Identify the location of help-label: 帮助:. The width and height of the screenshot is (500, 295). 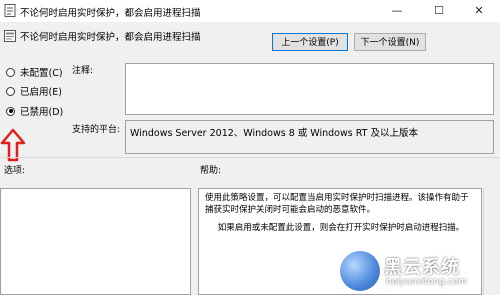
(211, 171).